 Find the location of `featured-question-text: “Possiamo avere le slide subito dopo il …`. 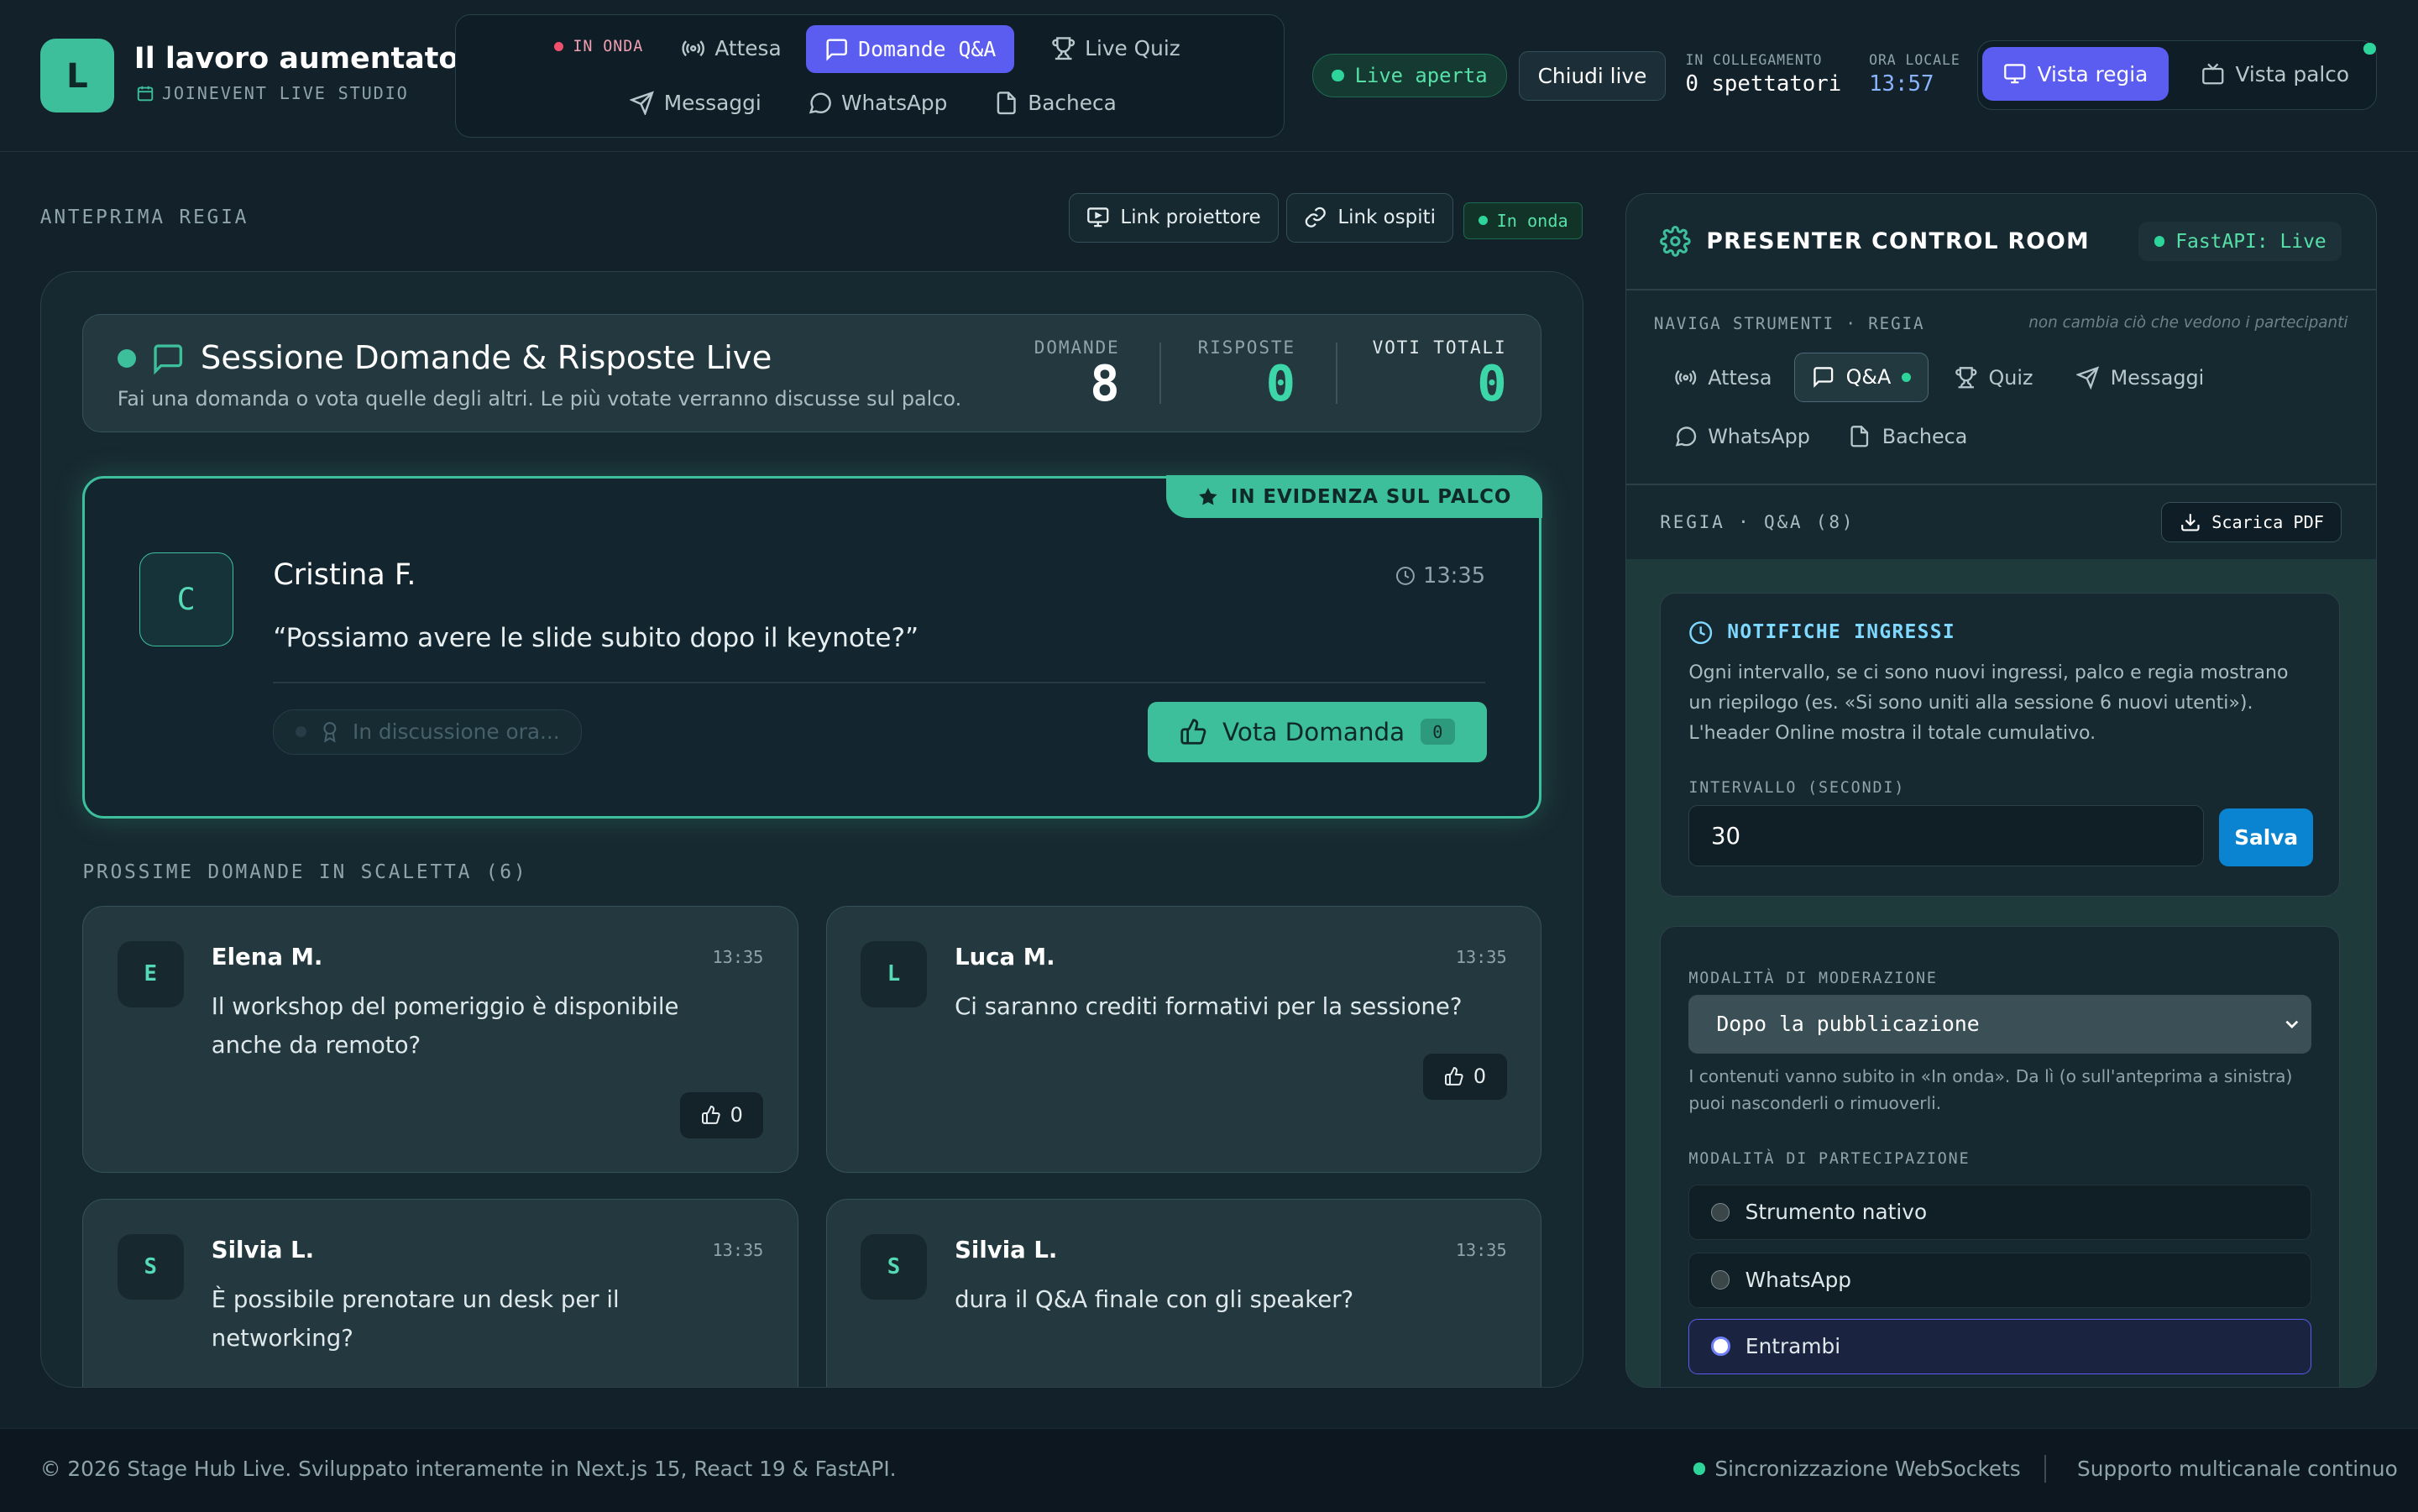

featured-question-text: “Possiamo avere le slide subito dopo il … is located at coordinates (596, 638).